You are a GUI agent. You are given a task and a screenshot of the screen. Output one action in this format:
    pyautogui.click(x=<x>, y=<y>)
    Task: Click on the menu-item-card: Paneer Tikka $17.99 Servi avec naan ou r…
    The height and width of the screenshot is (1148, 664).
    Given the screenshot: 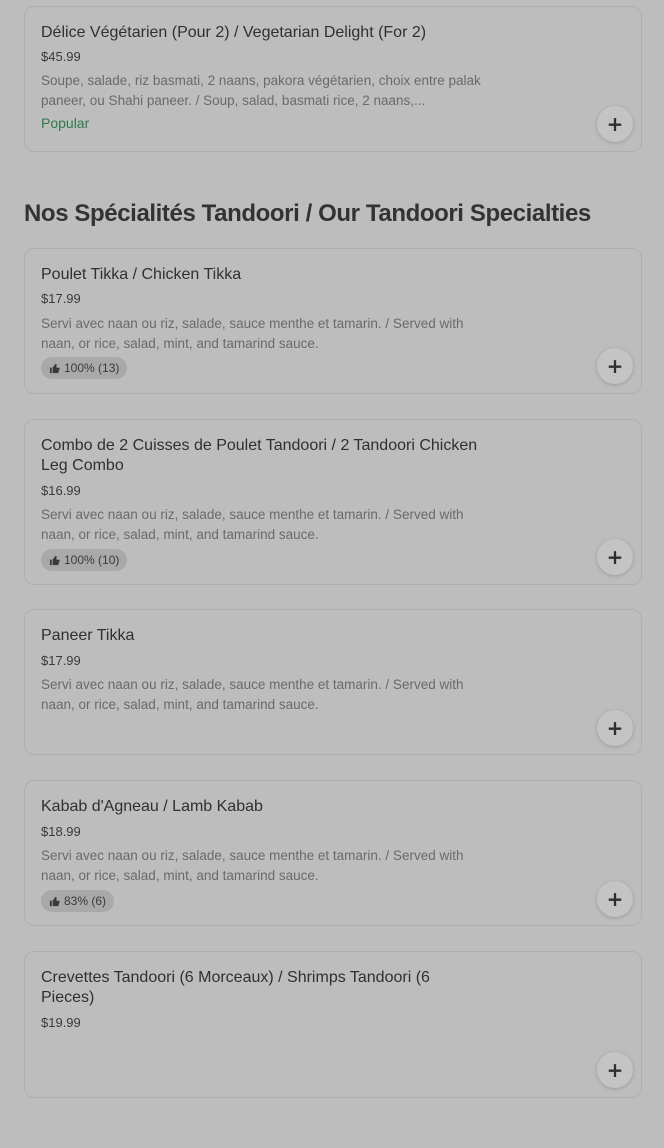 What is the action you would take?
    pyautogui.click(x=333, y=682)
    